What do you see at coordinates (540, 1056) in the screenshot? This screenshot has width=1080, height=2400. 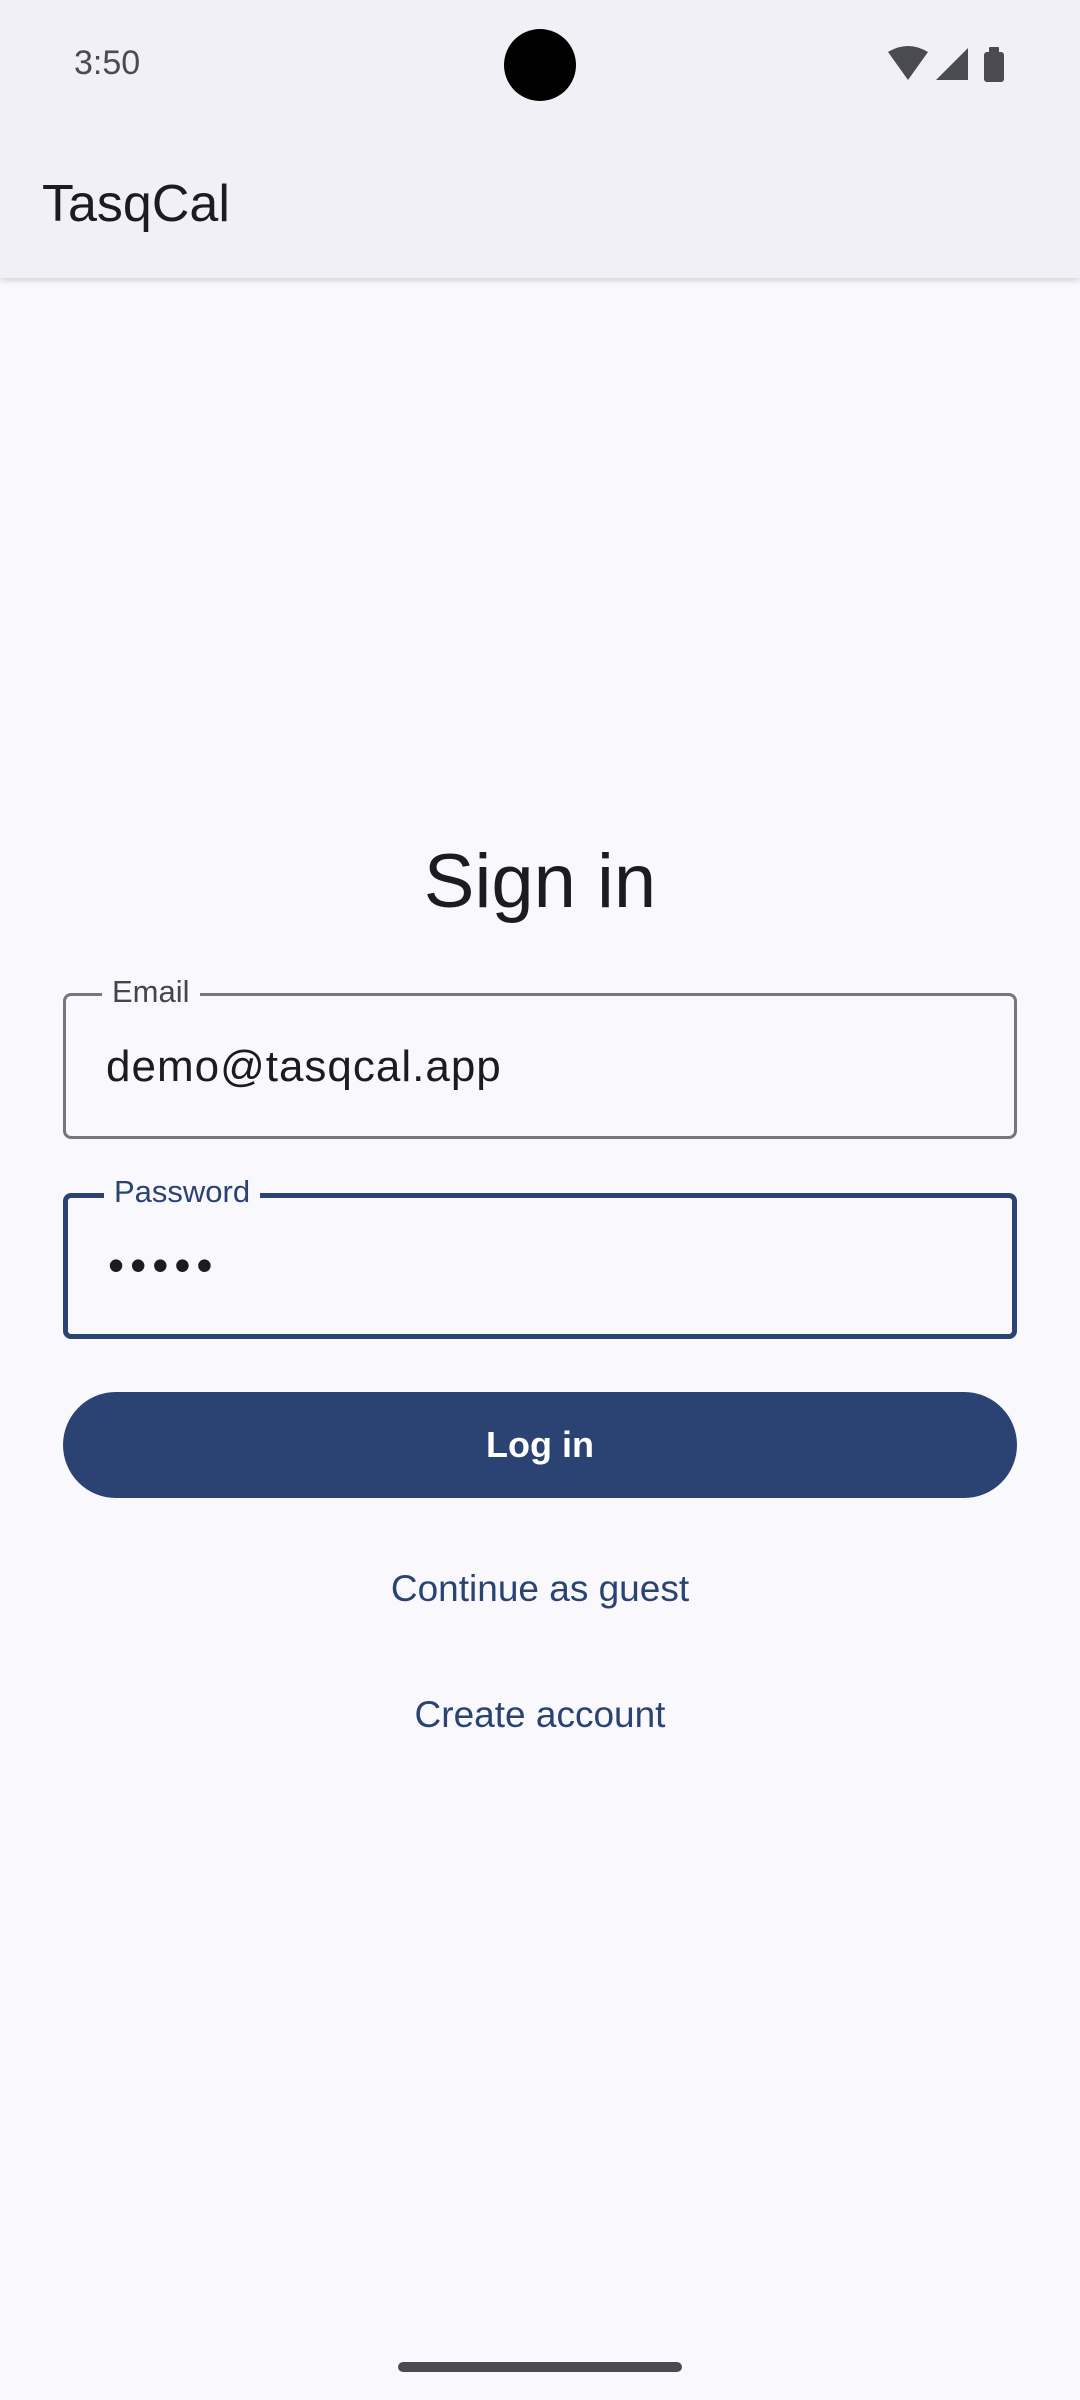 I see `email-field: Email demo@tasqcal.app` at bounding box center [540, 1056].